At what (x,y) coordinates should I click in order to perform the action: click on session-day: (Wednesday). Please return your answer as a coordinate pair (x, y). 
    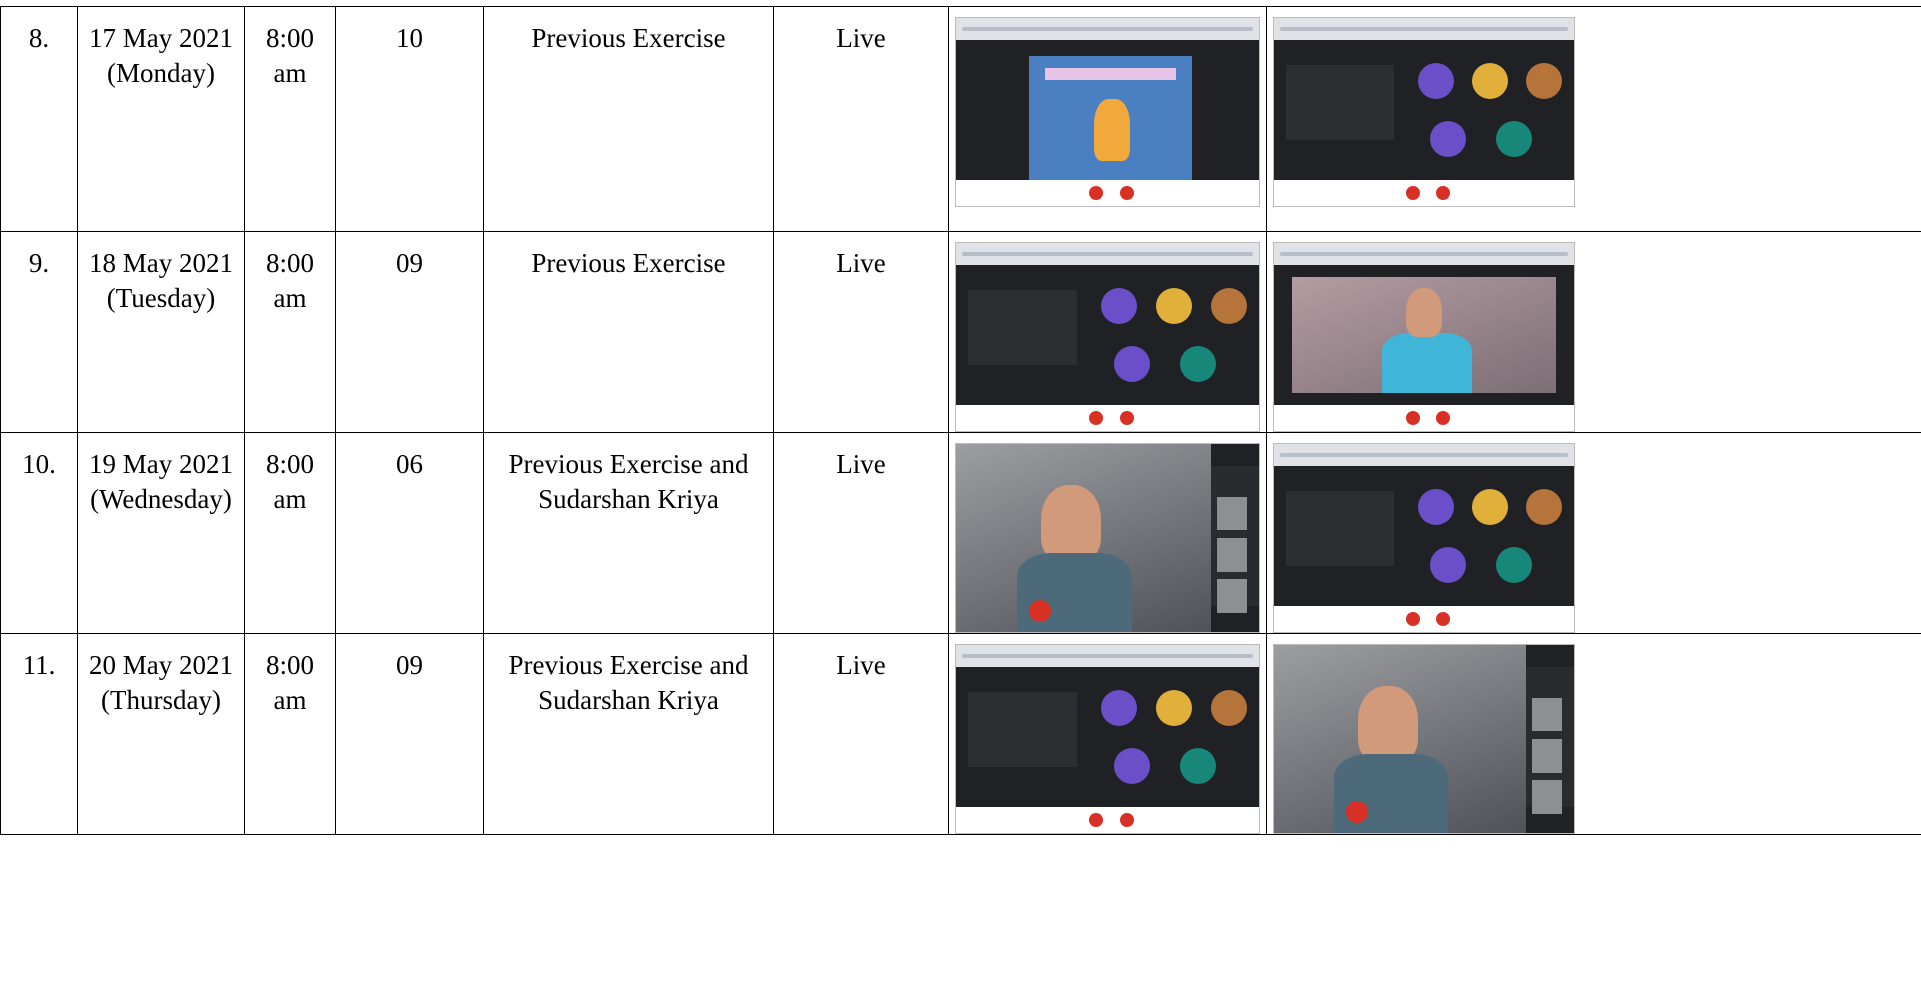
    Looking at the image, I should click on (161, 499).